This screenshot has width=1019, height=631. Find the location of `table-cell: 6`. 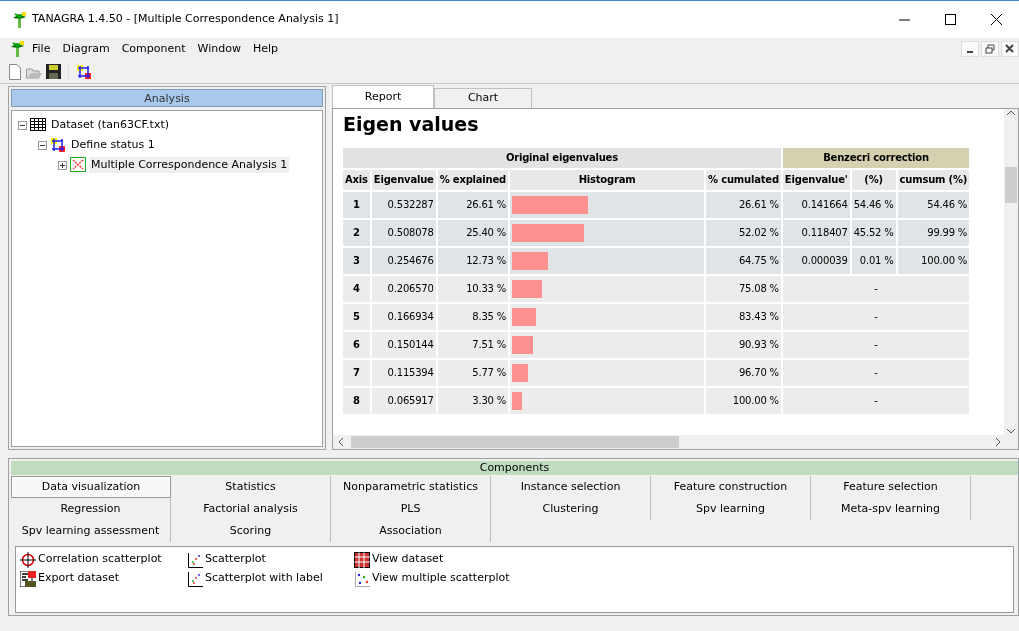

table-cell: 6 is located at coordinates (356, 344).